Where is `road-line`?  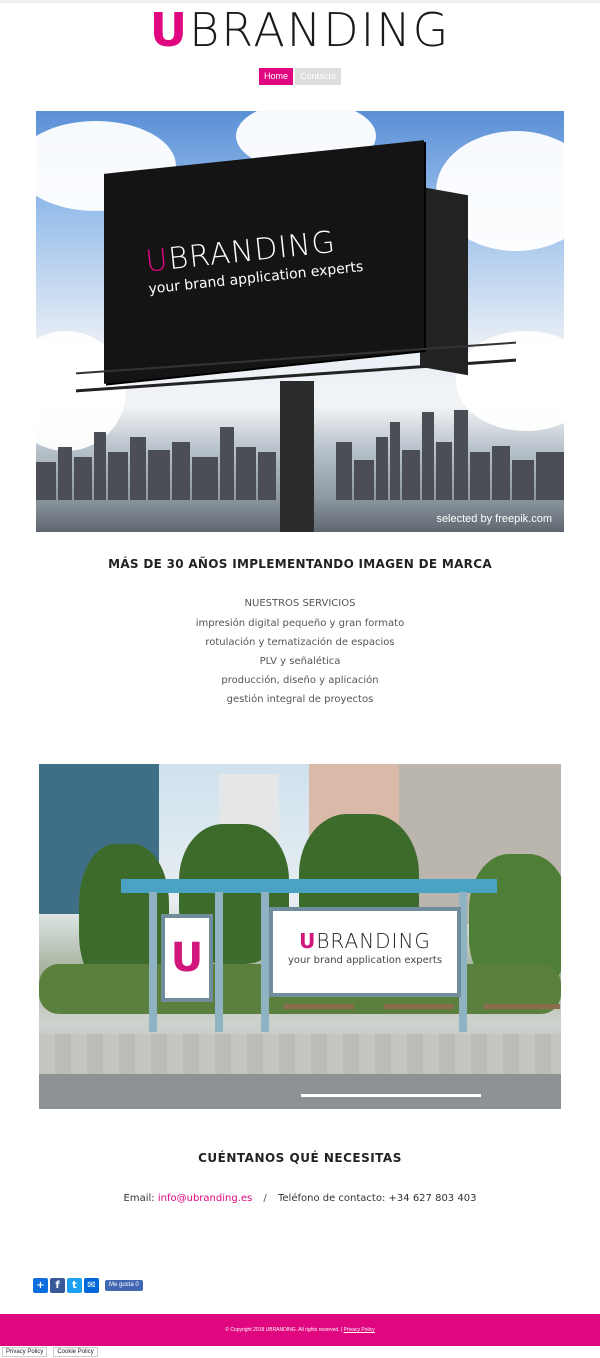
road-line is located at coordinates (391, 1095).